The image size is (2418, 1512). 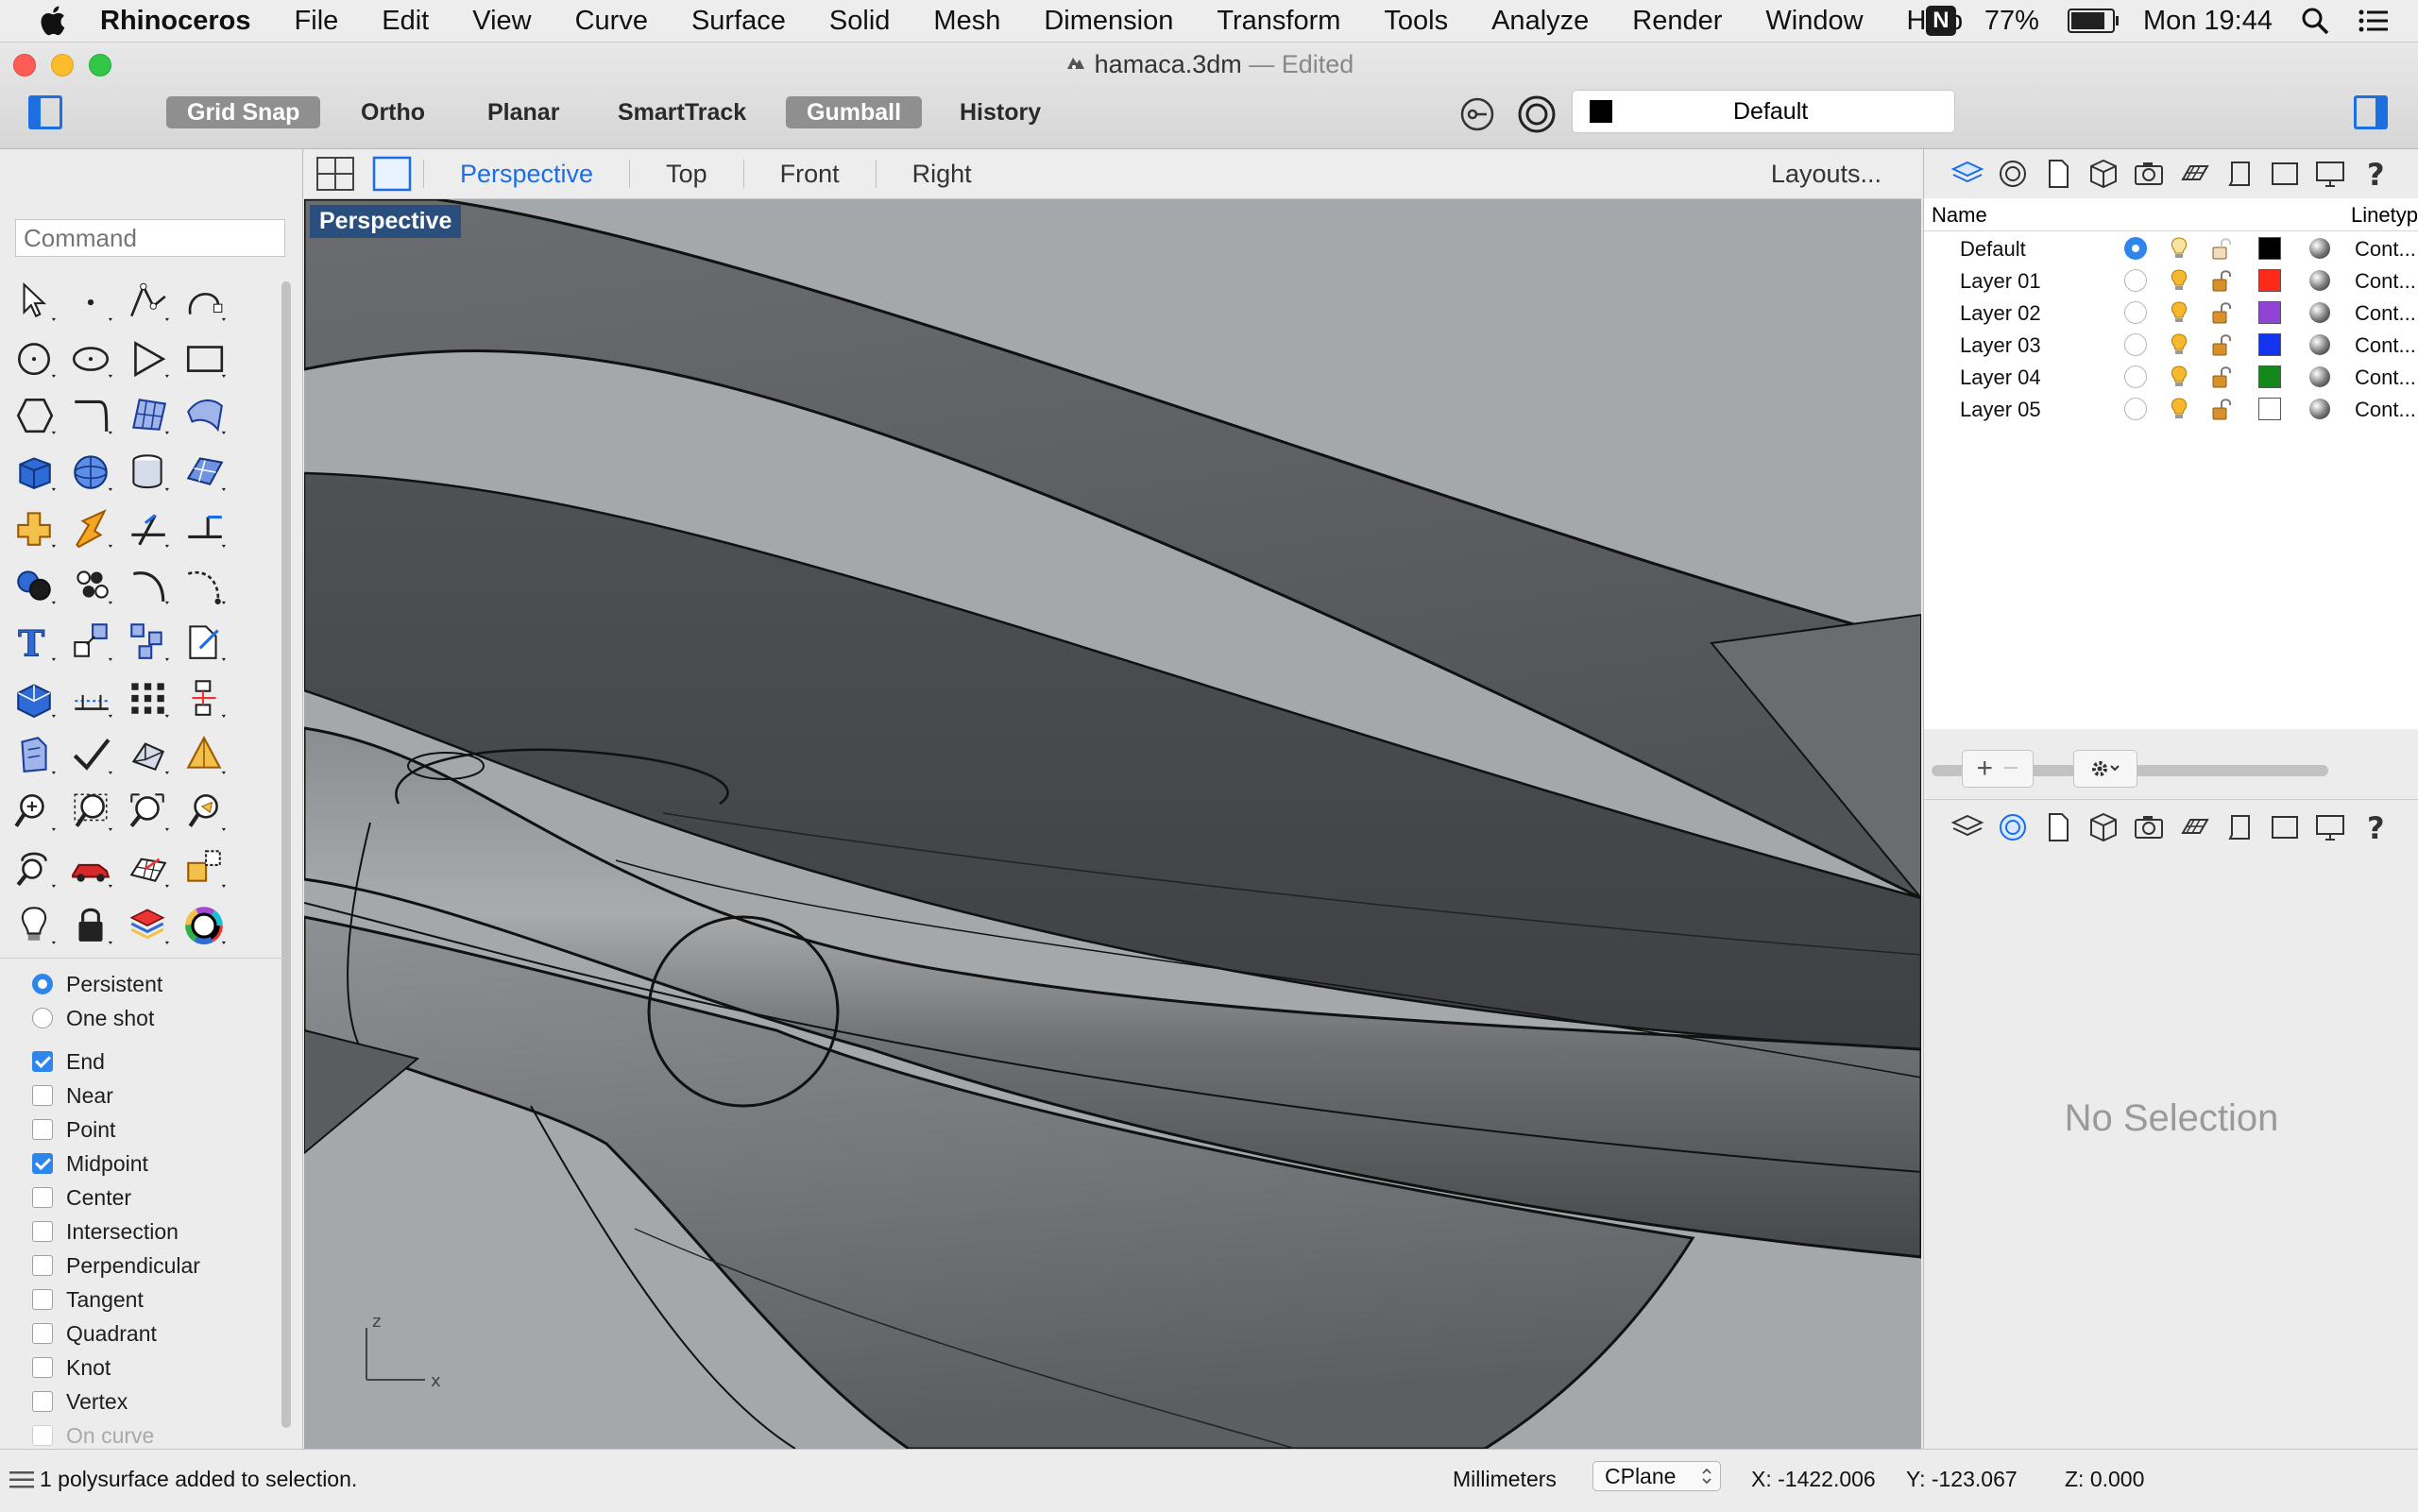 What do you see at coordinates (335, 174) in the screenshot?
I see `four-viewports-icon` at bounding box center [335, 174].